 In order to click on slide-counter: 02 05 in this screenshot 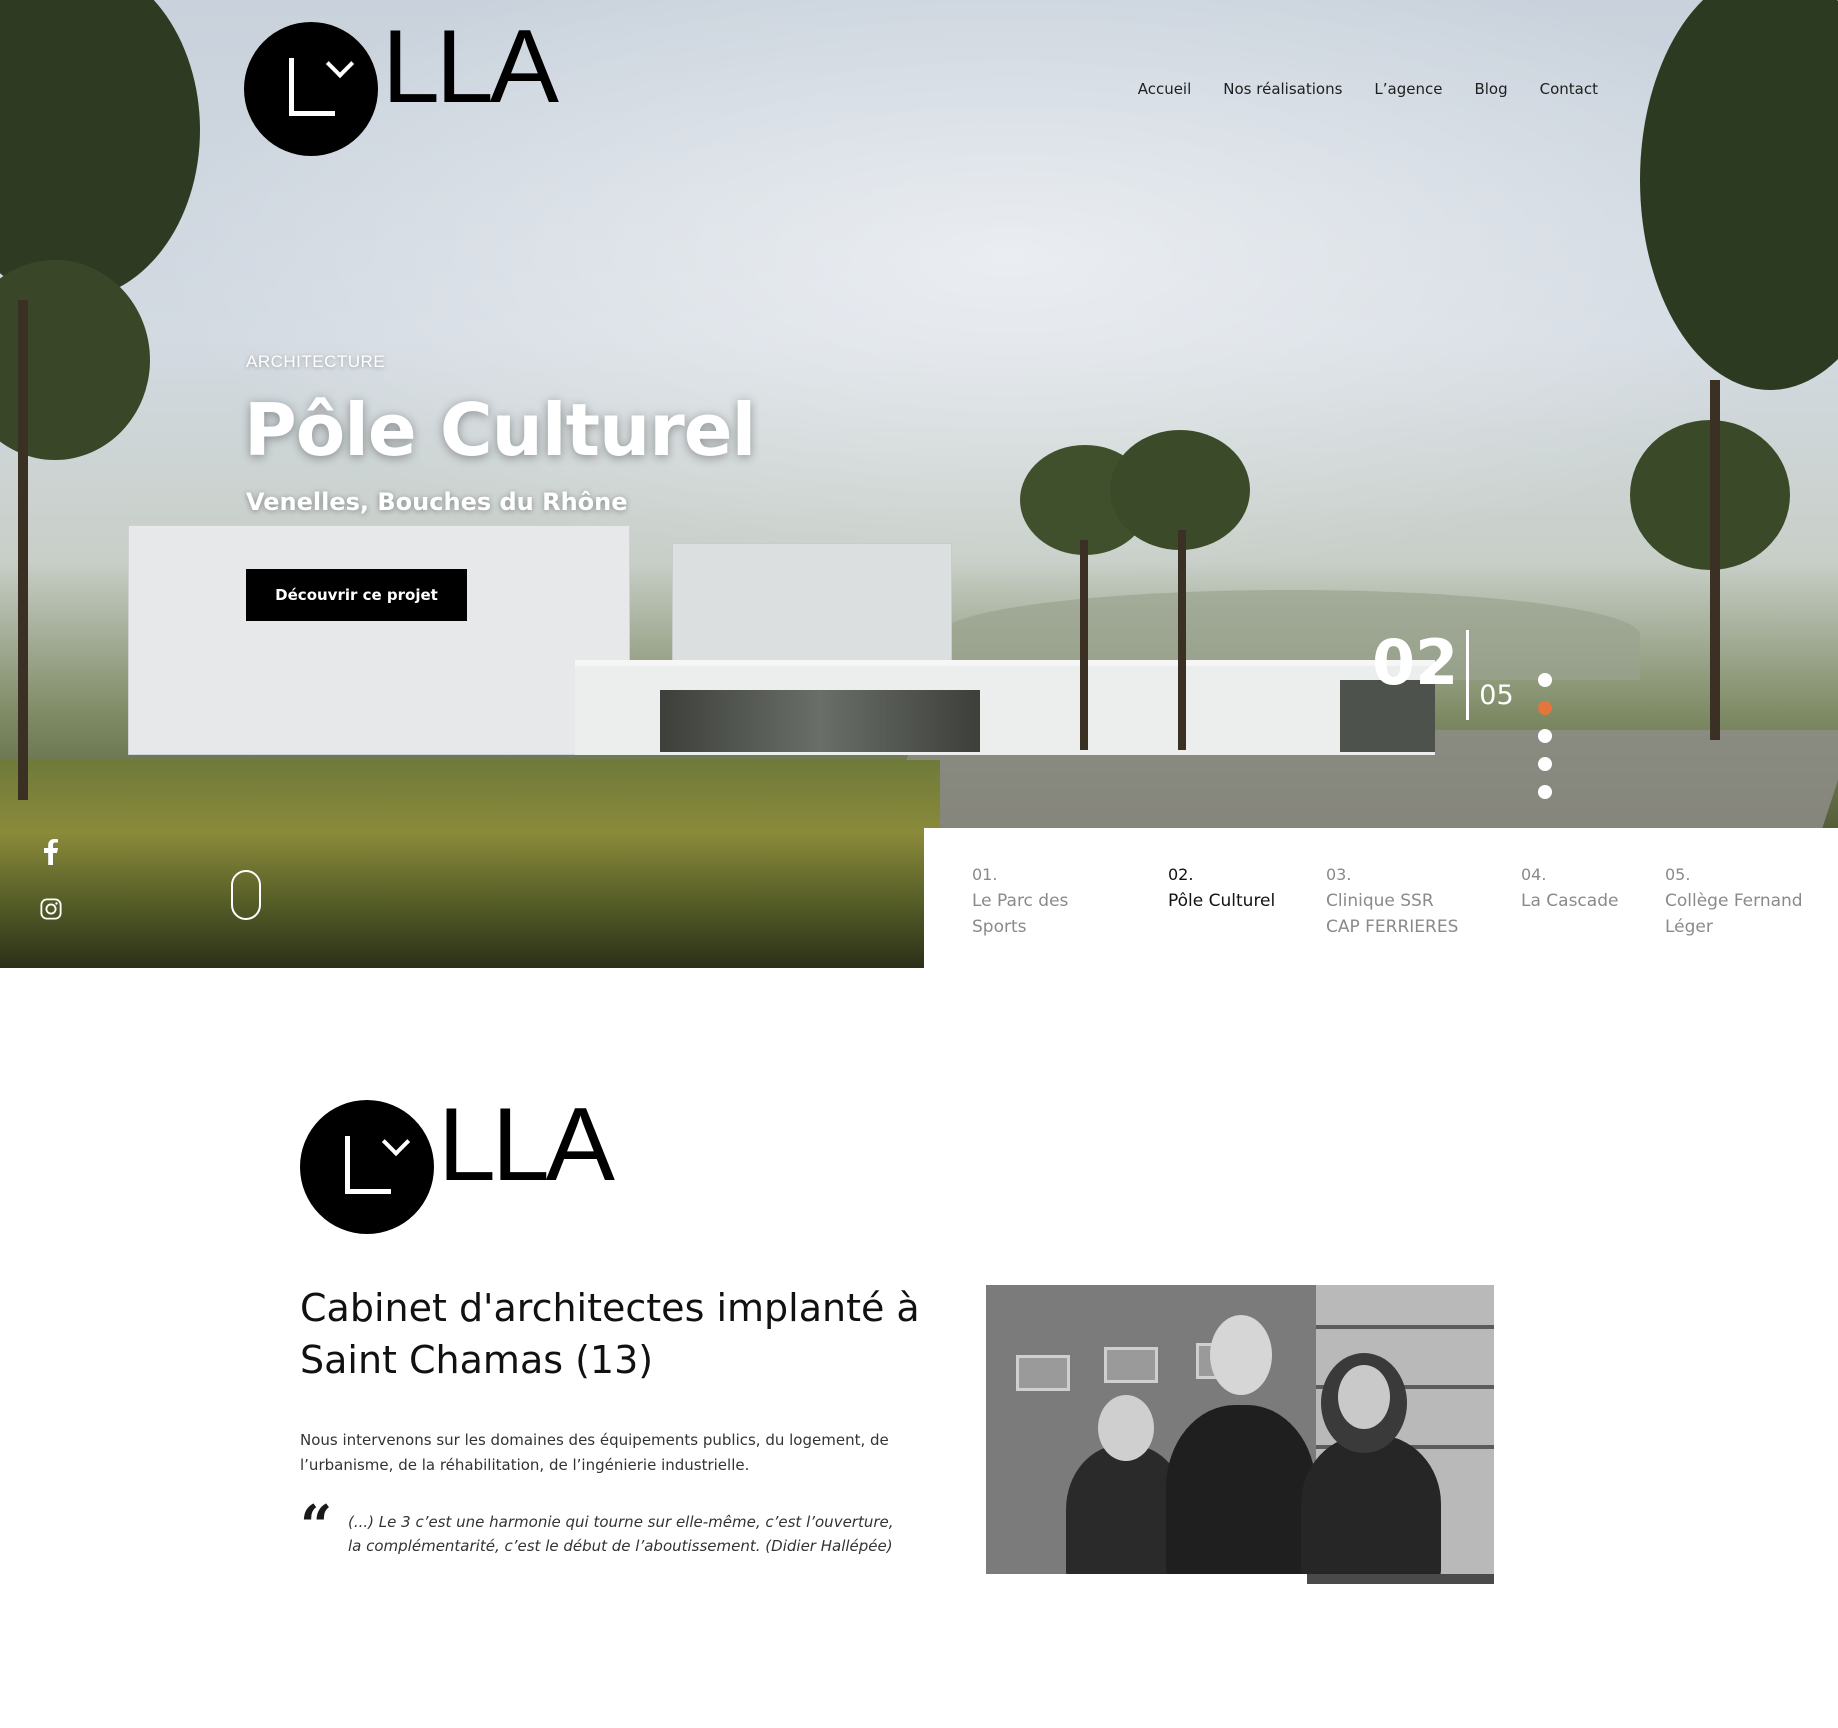, I will do `click(1443, 675)`.